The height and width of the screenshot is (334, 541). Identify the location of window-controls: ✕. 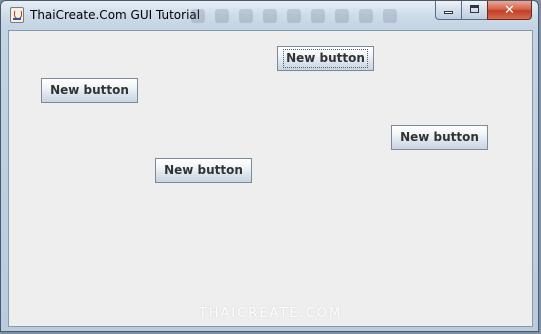
(483, 10).